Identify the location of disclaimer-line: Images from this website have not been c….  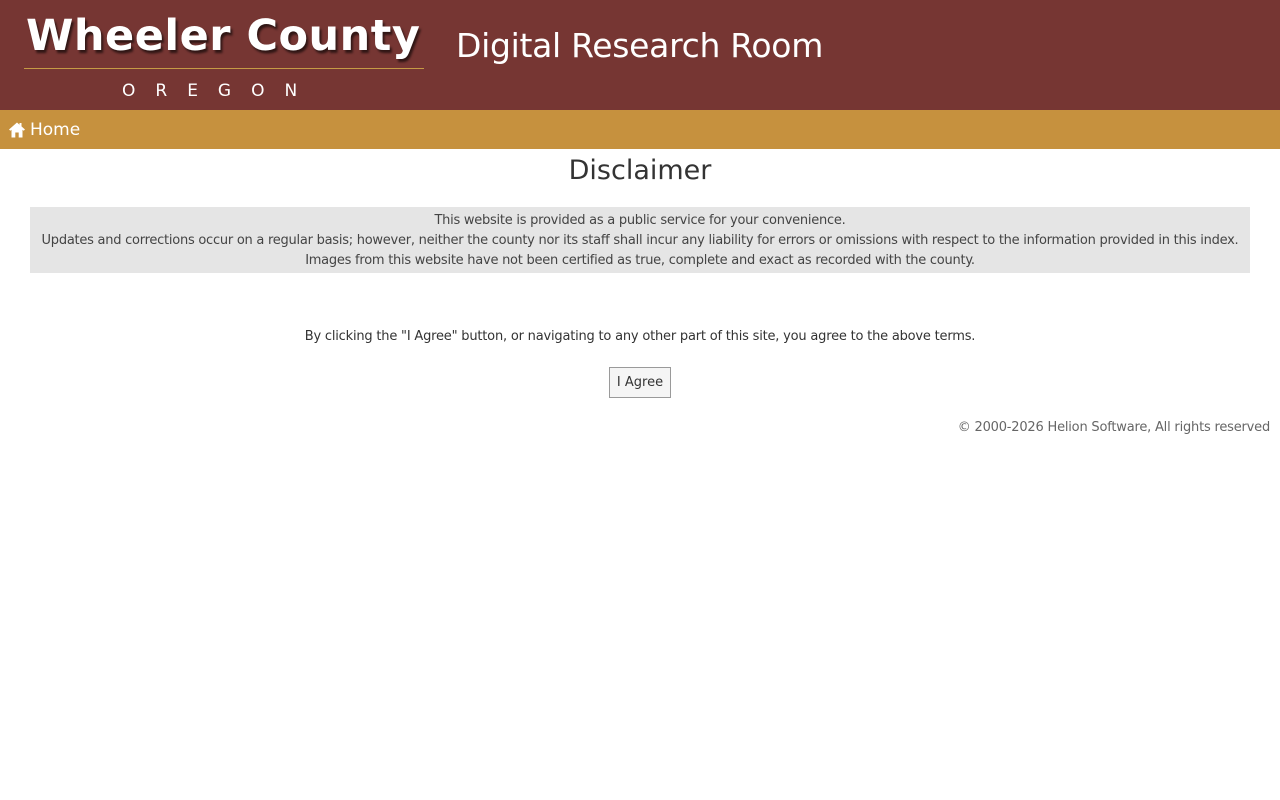
(640, 260).